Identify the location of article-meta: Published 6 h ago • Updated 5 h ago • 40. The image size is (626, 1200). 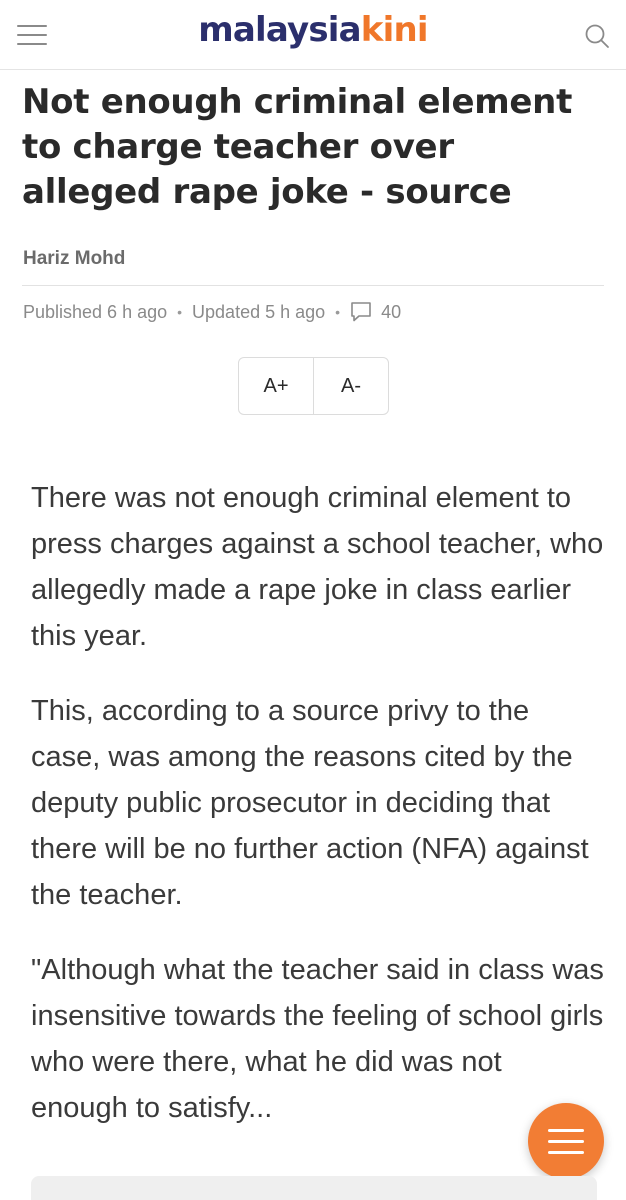
(212, 312).